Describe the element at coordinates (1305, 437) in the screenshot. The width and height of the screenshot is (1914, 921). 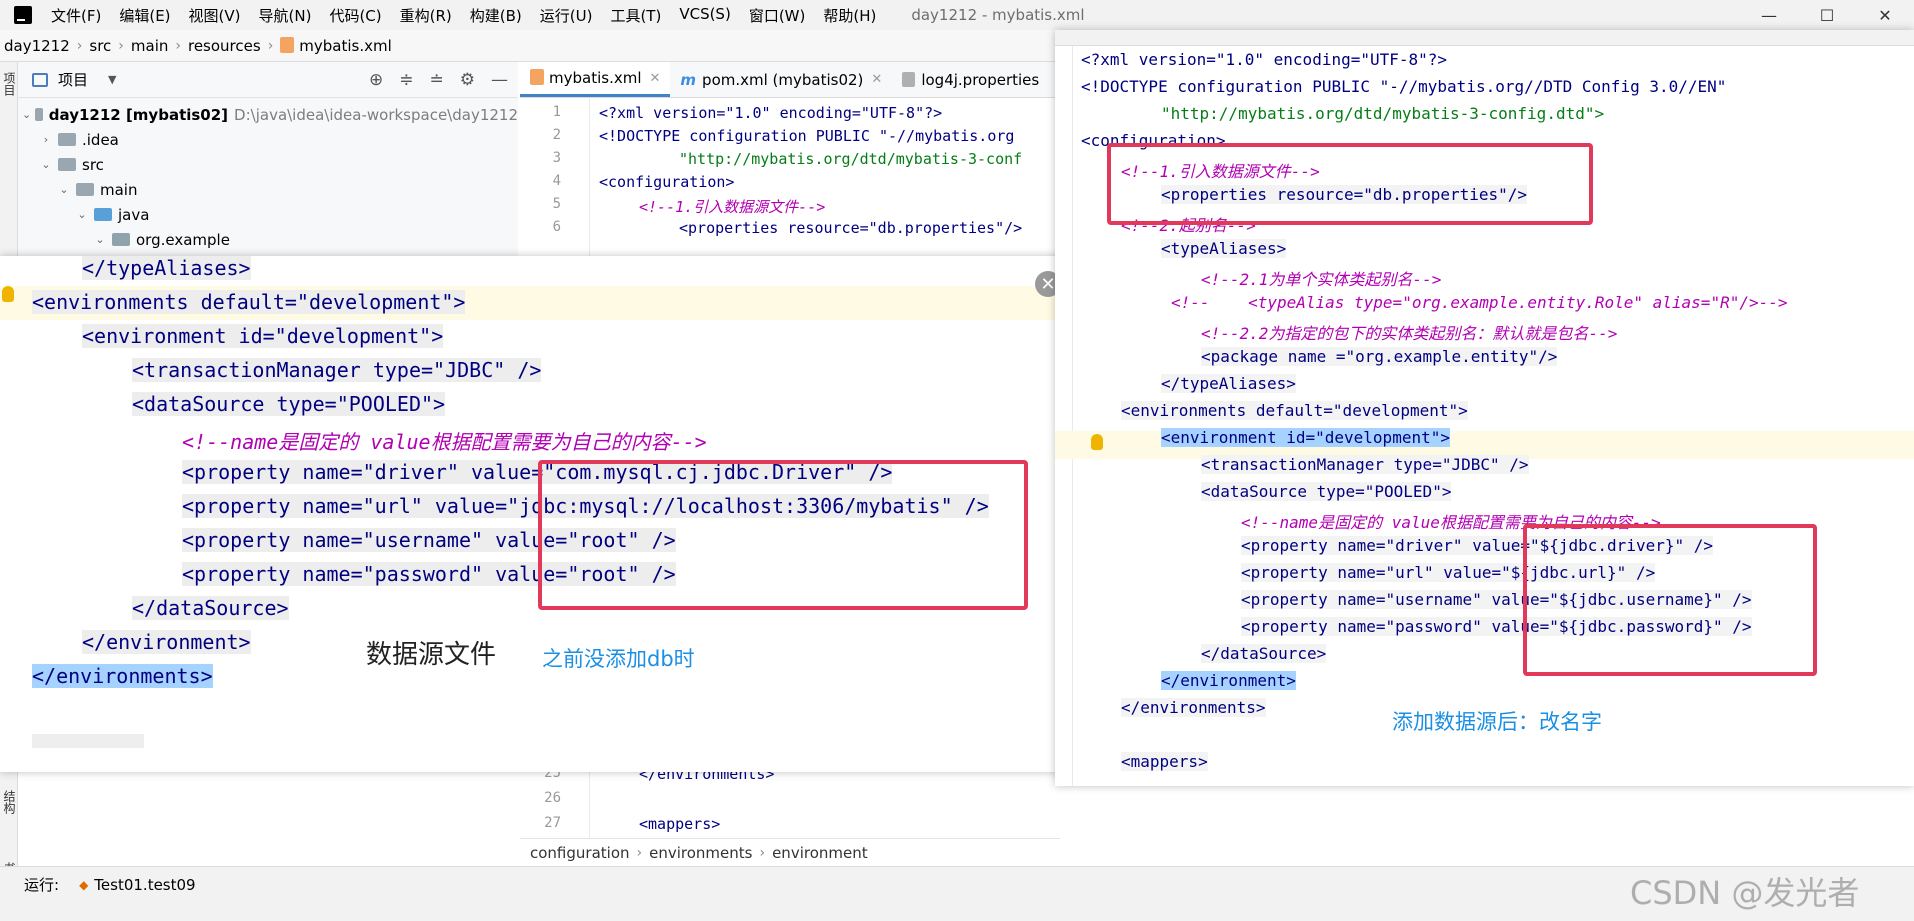
I see `code-line: <environment id="development">` at that location.